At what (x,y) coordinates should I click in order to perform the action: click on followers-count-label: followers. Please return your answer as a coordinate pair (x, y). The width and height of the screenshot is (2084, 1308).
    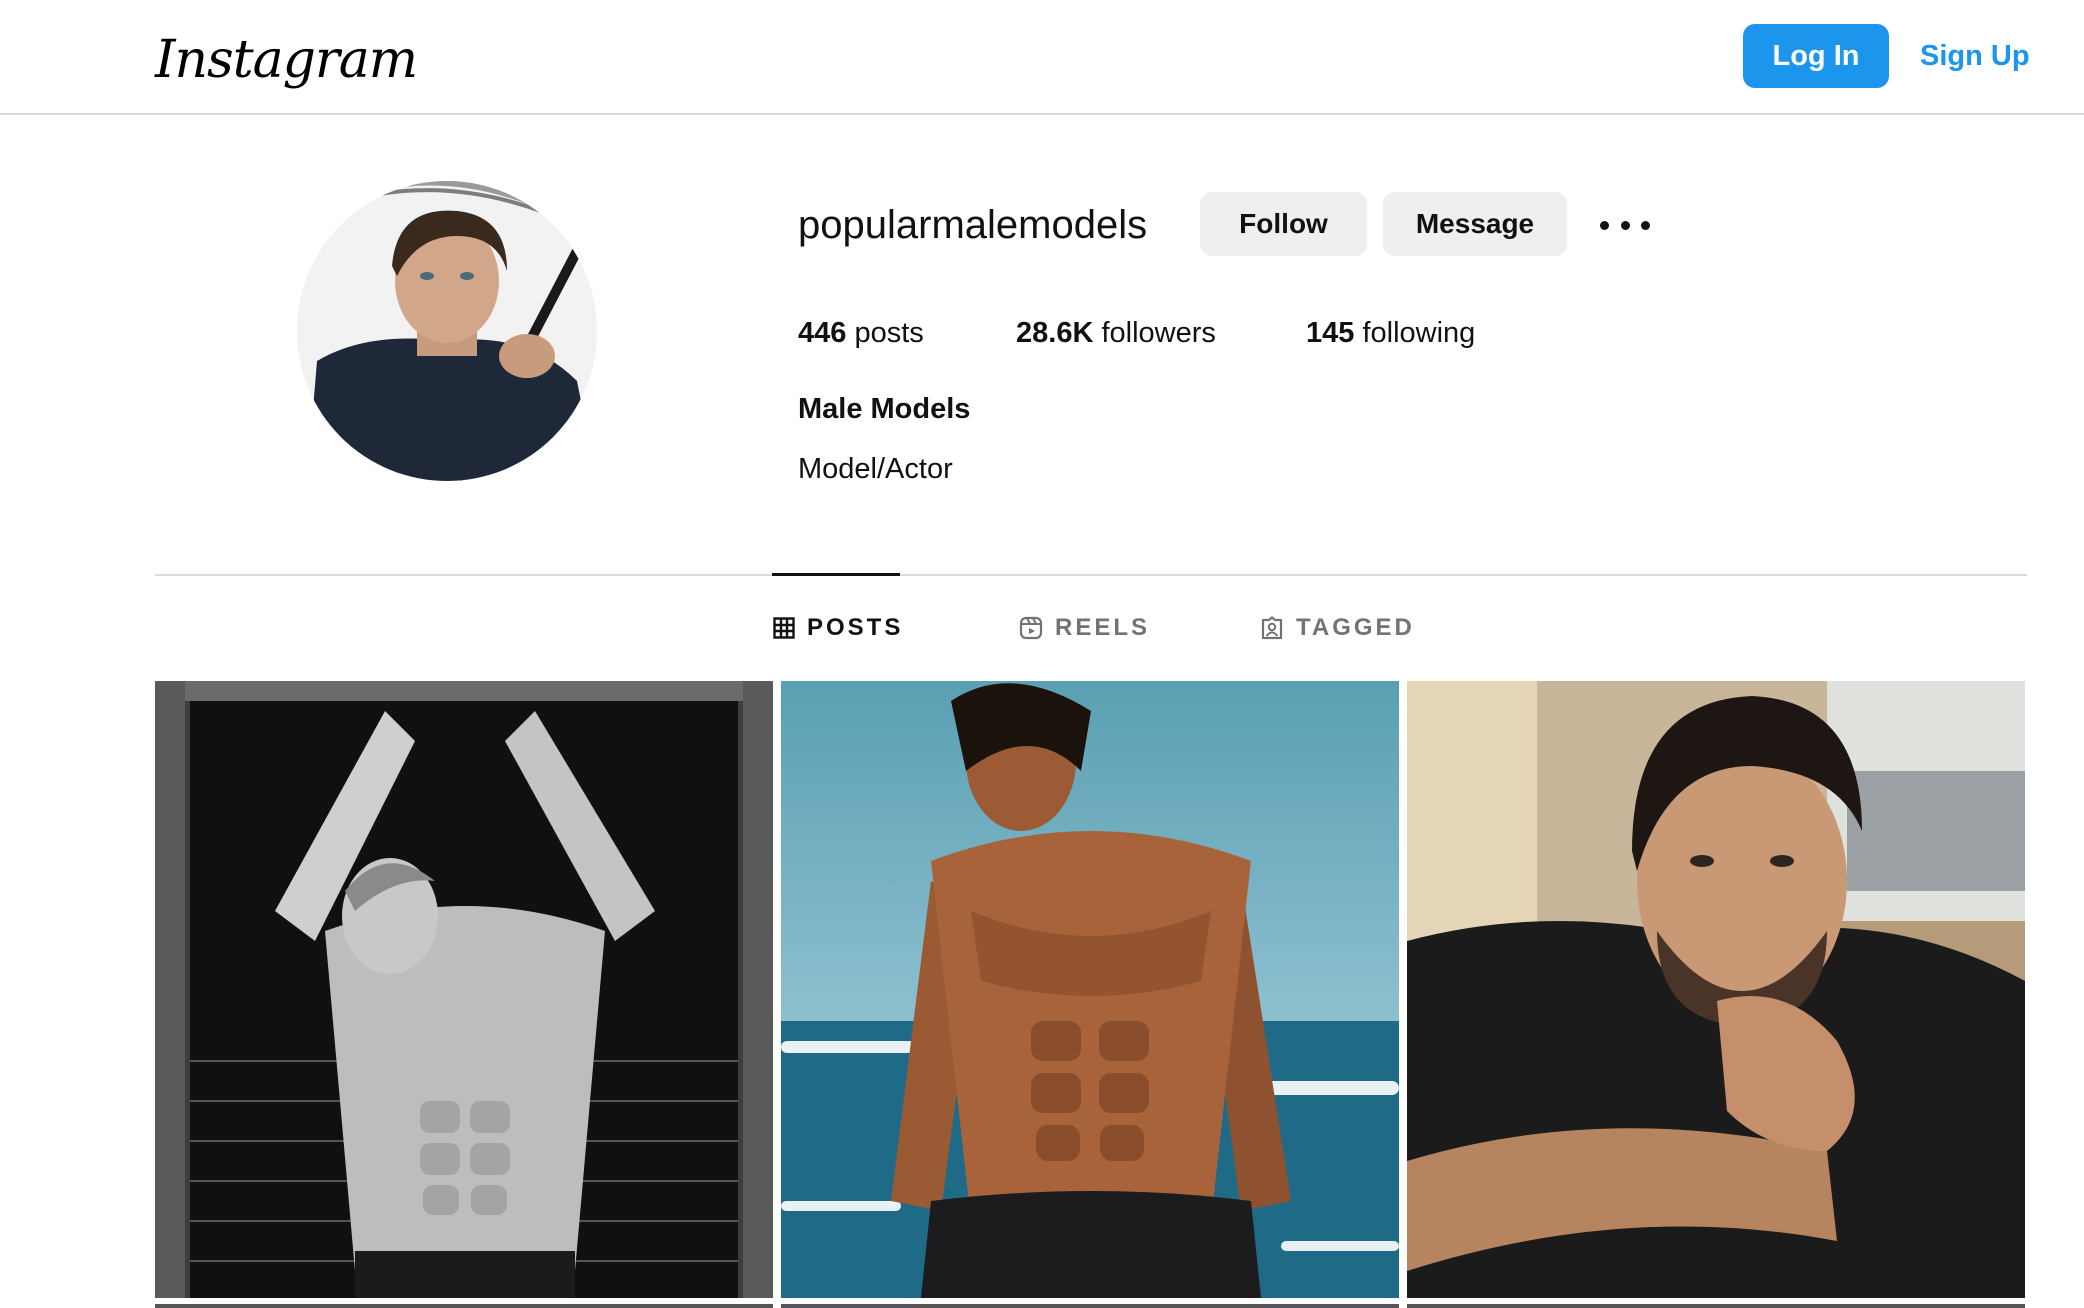
    Looking at the image, I should click on (1158, 333).